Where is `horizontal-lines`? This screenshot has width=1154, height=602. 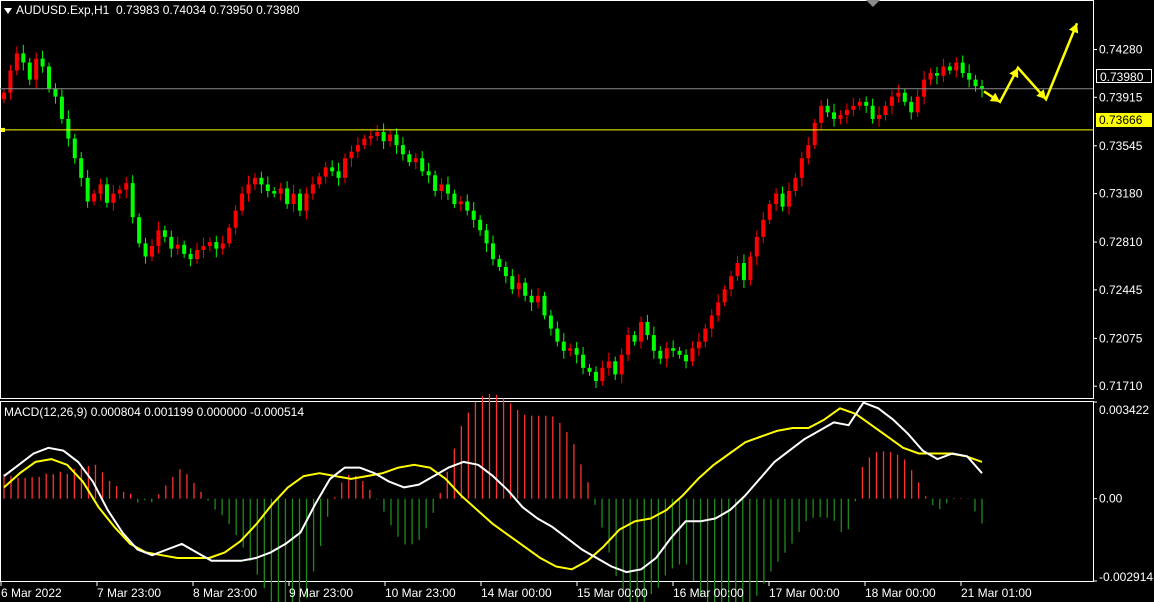 horizontal-lines is located at coordinates (546, 110).